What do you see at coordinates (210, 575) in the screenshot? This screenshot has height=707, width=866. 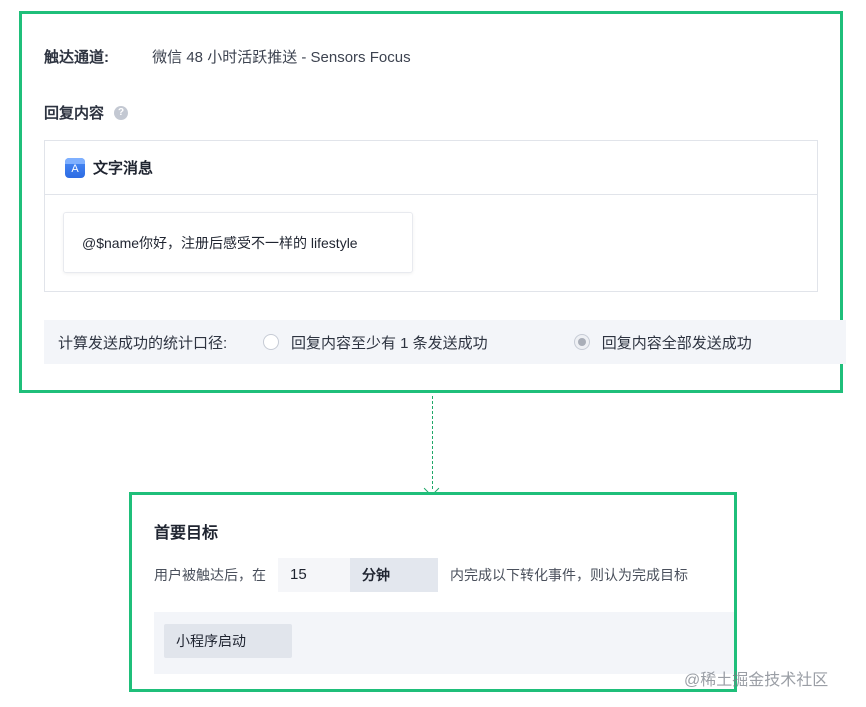 I see `goal-prefix-text: 用户被触达后，在` at bounding box center [210, 575].